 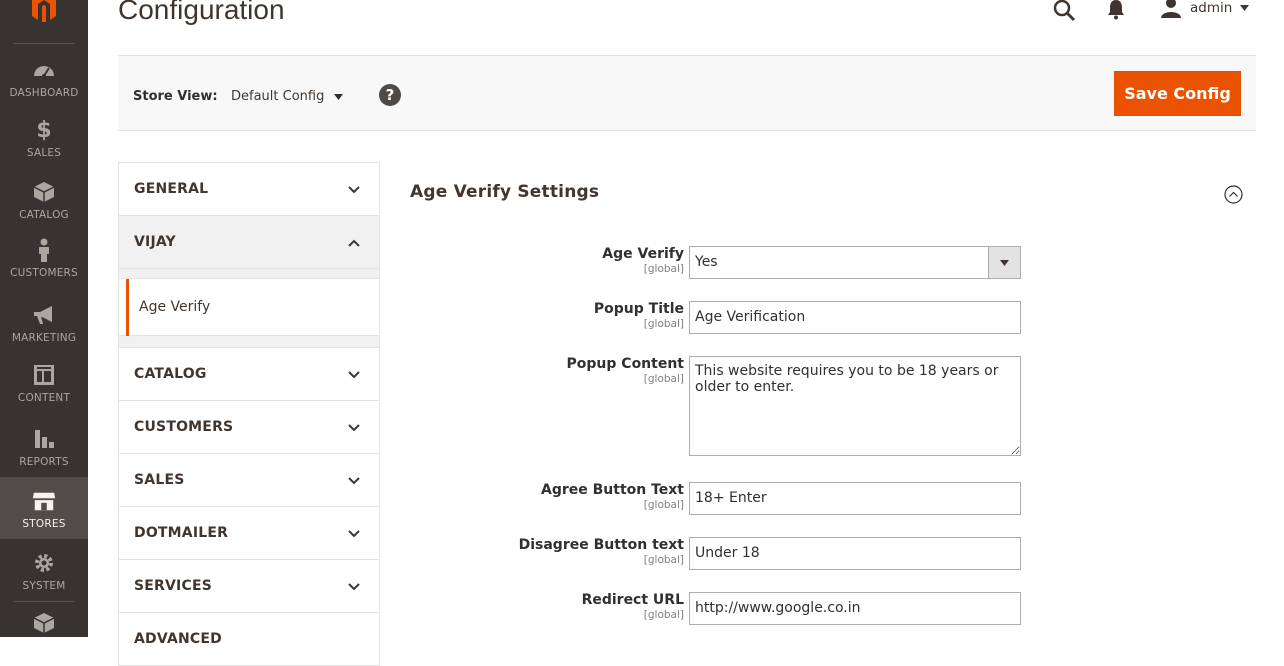 I want to click on field-label: Redirect URL [global], so click(x=633, y=606).